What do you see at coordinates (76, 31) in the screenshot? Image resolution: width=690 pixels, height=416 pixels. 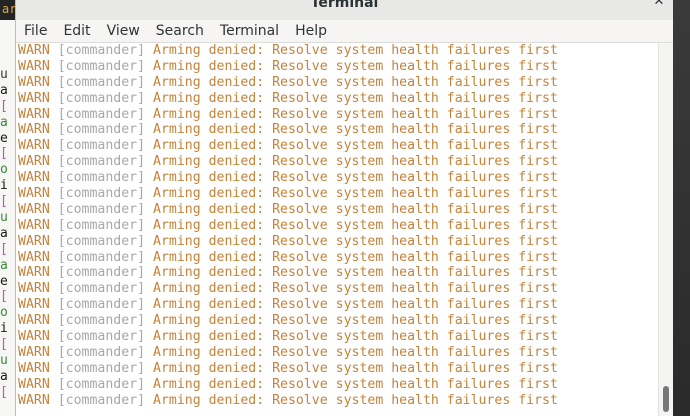 I see `menu-edit: Edit` at bounding box center [76, 31].